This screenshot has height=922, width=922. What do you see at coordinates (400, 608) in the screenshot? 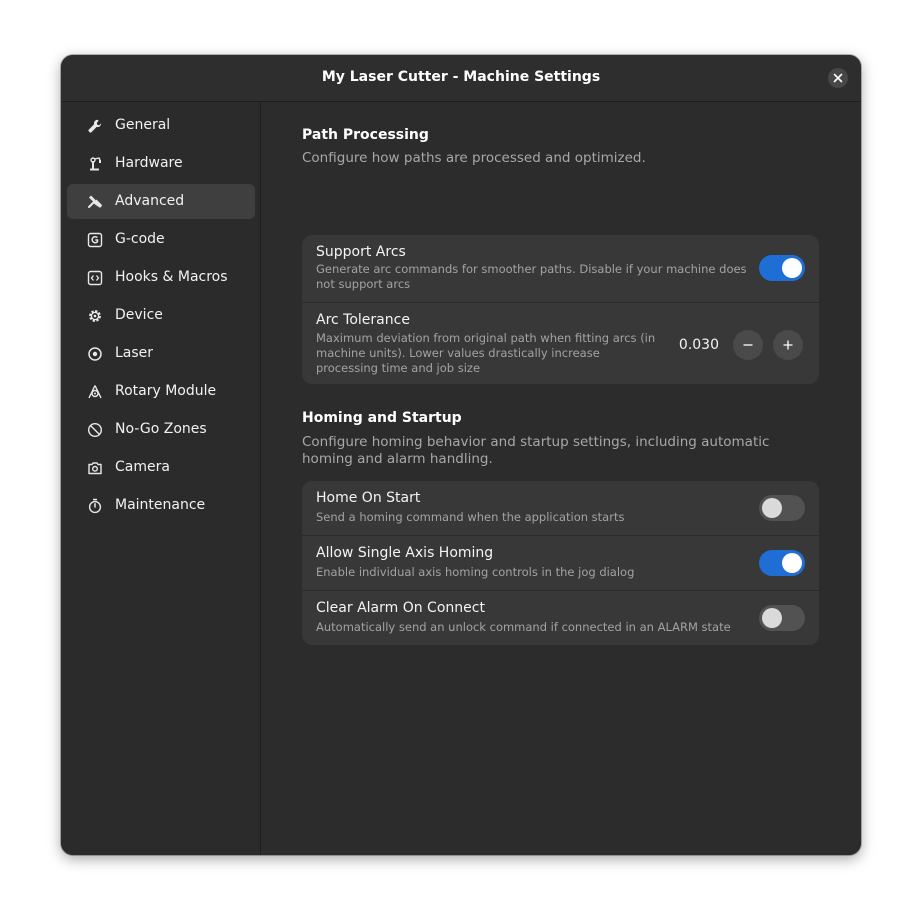
I see `row-title: Clear Alarm On Connect` at bounding box center [400, 608].